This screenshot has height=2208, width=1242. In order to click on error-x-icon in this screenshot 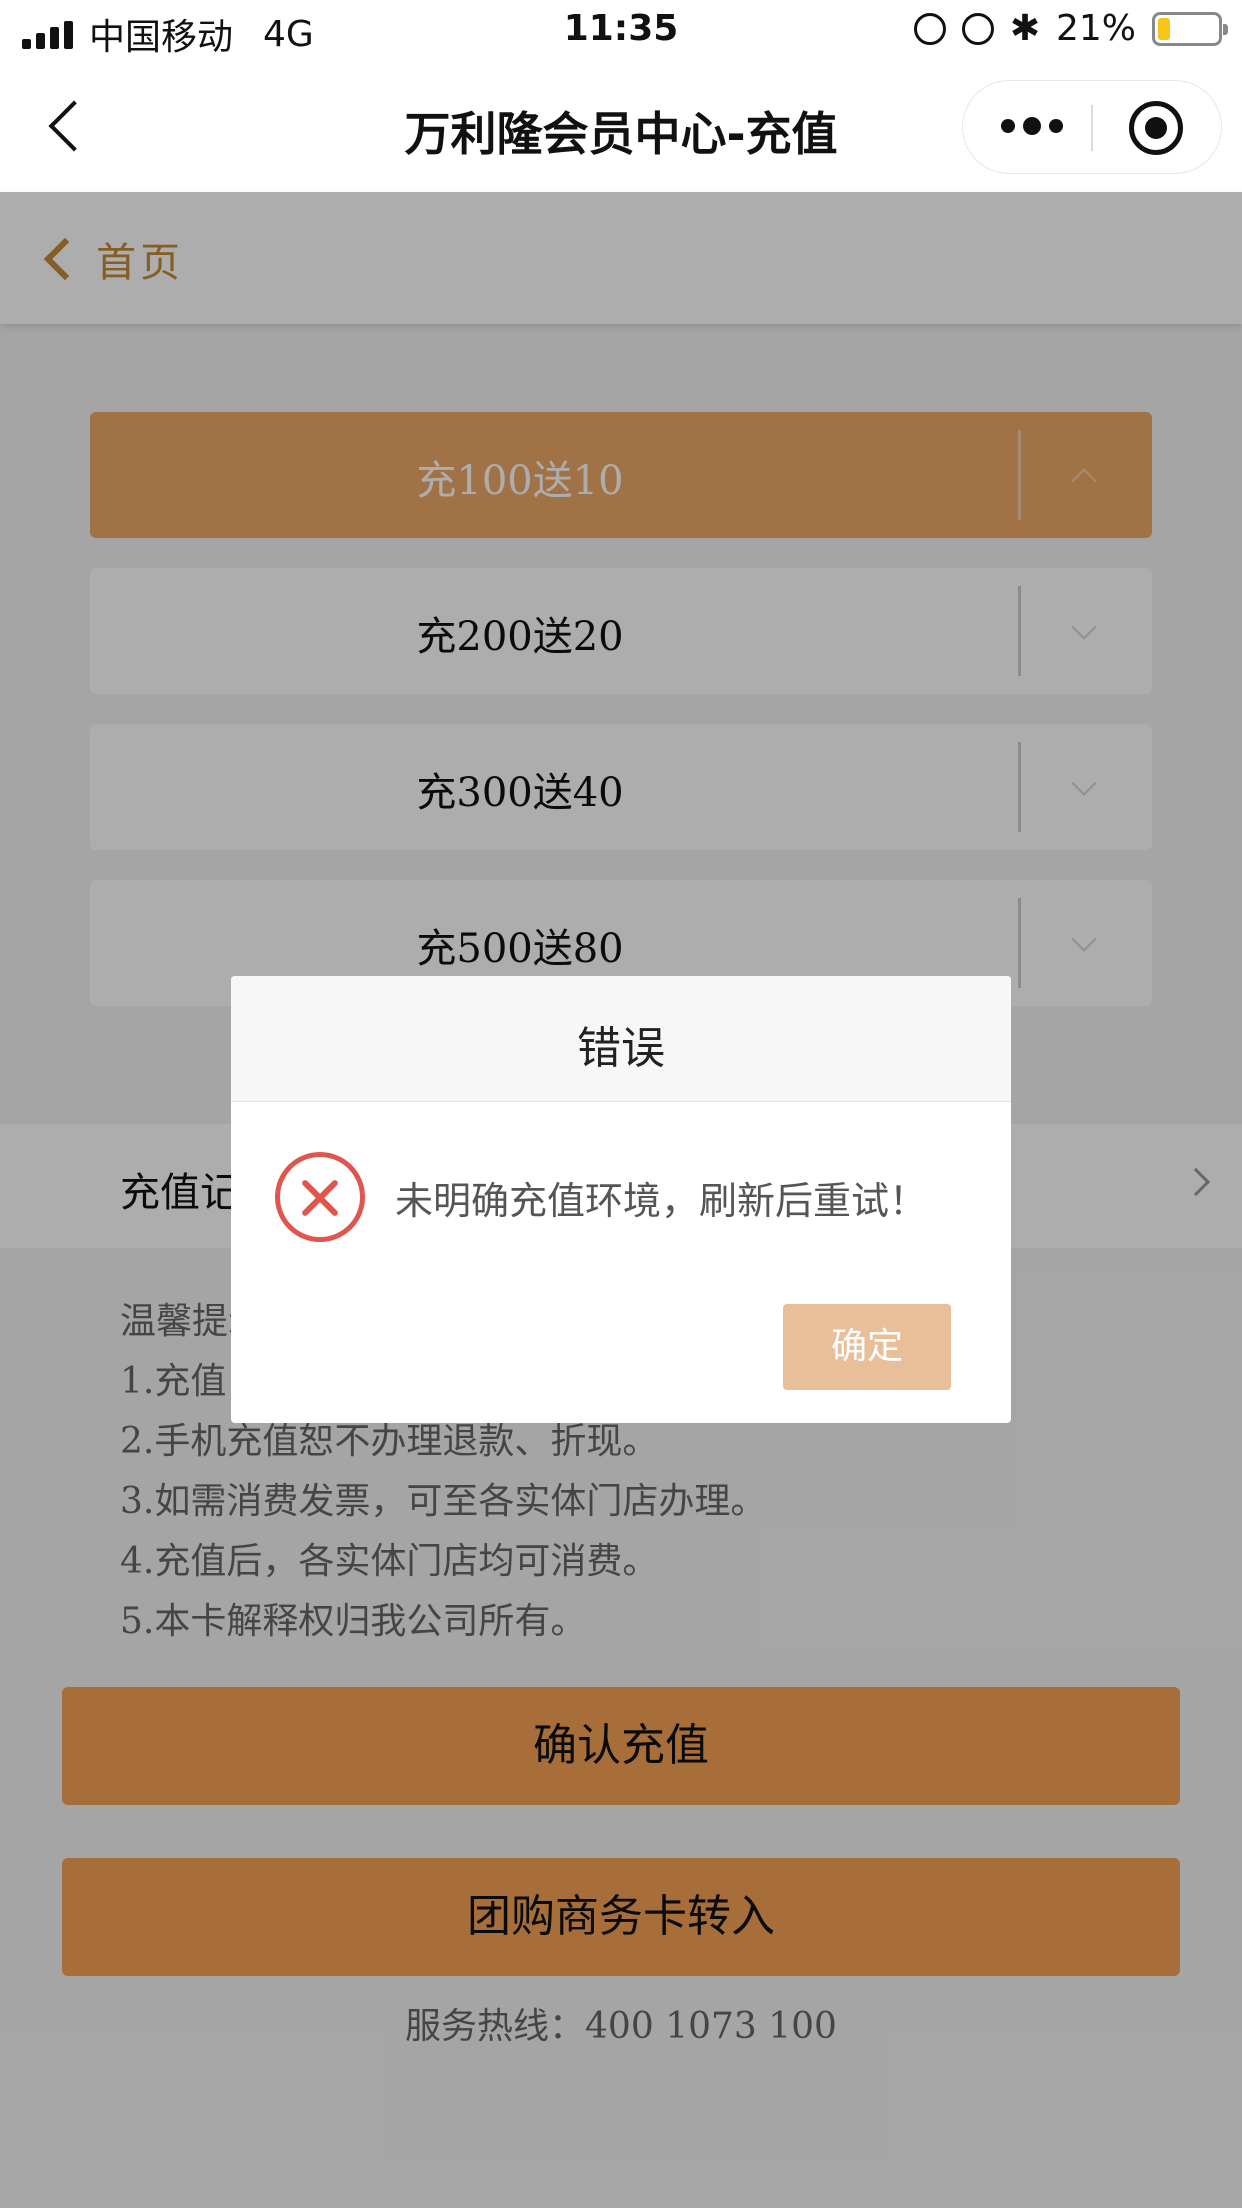, I will do `click(320, 1197)`.